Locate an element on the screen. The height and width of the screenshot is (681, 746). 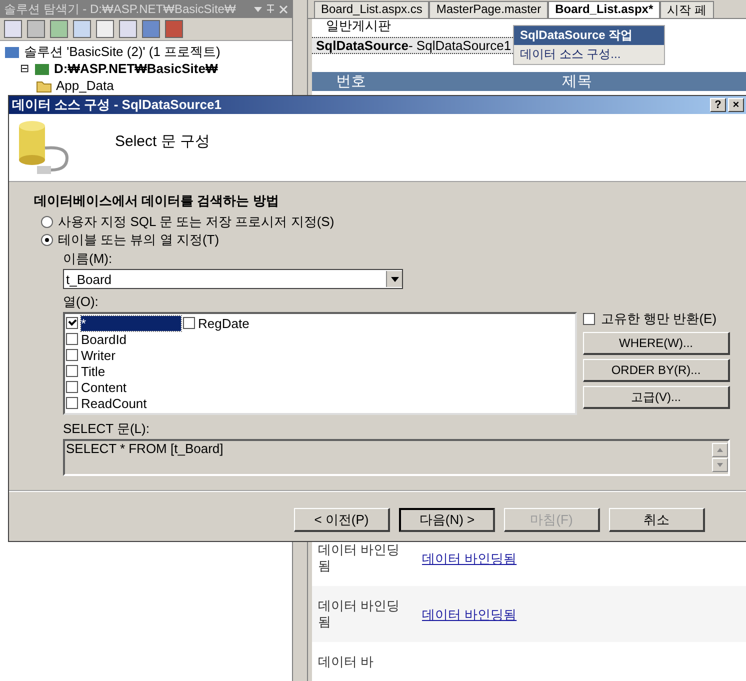
tree-item: D:₩ASP.NET₩BasicSite₩ is located at coordinates (136, 68).